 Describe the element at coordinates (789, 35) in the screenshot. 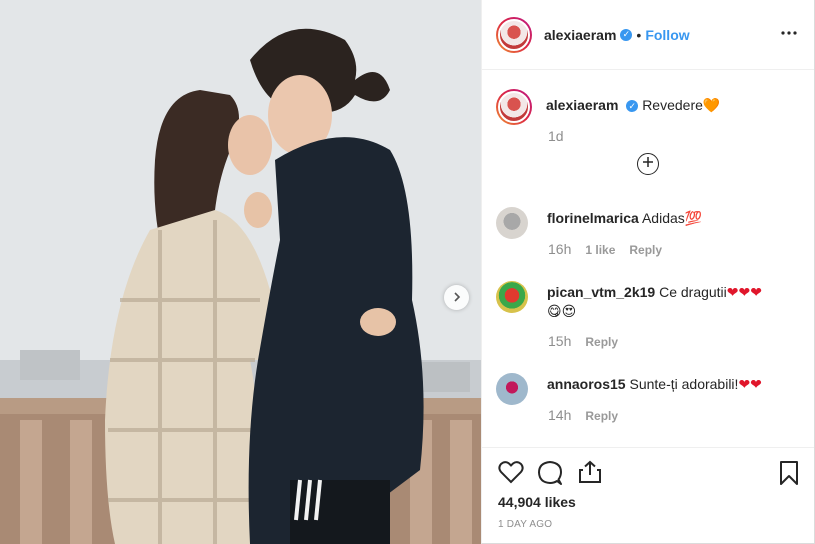

I see `more-options-icon` at that location.